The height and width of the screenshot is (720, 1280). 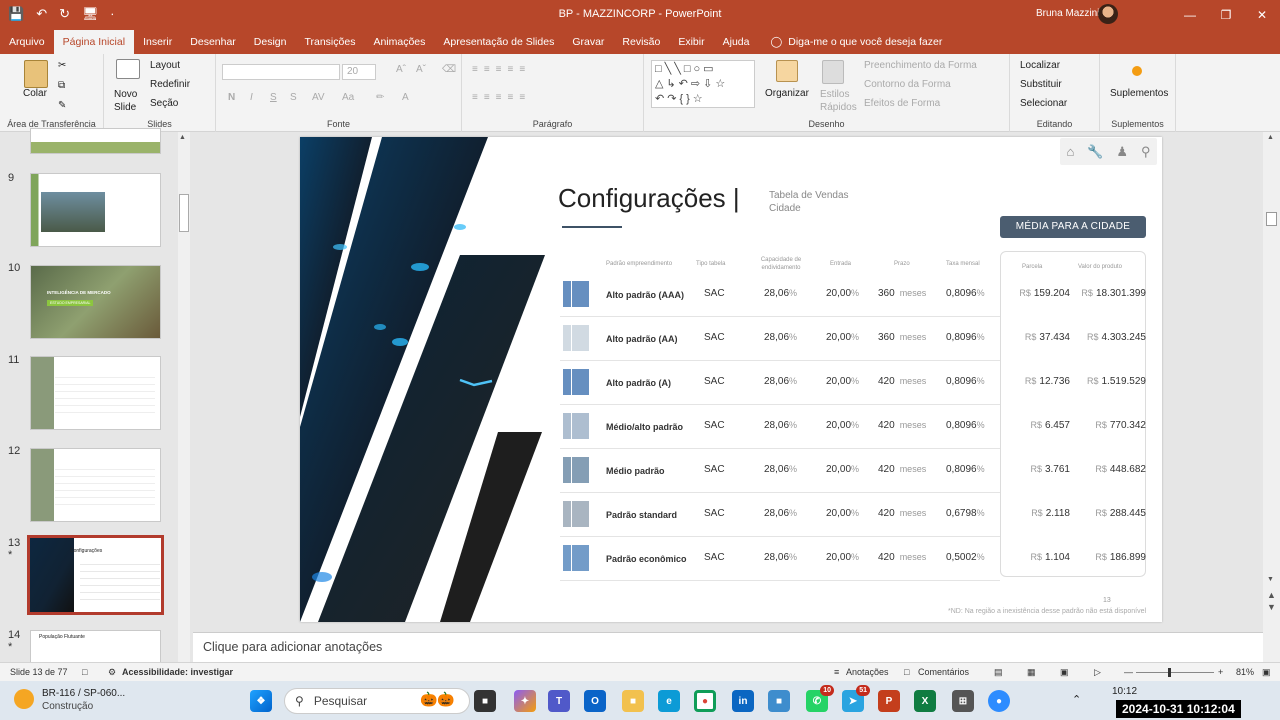 What do you see at coordinates (1271, 595) in the screenshot?
I see `previous-slide-icon: ▲` at bounding box center [1271, 595].